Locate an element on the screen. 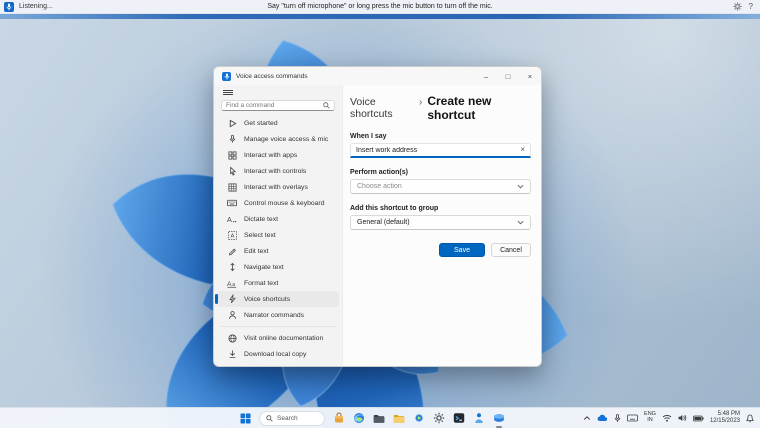 The height and width of the screenshot is (428, 760). sidebar-item-label: Interact with controls is located at coordinates (275, 171).